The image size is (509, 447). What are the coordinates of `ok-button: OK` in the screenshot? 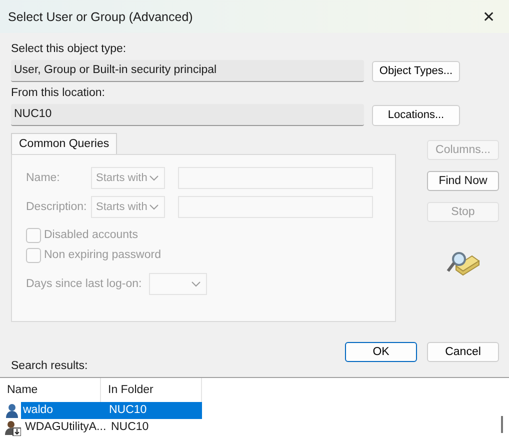 It's located at (381, 352).